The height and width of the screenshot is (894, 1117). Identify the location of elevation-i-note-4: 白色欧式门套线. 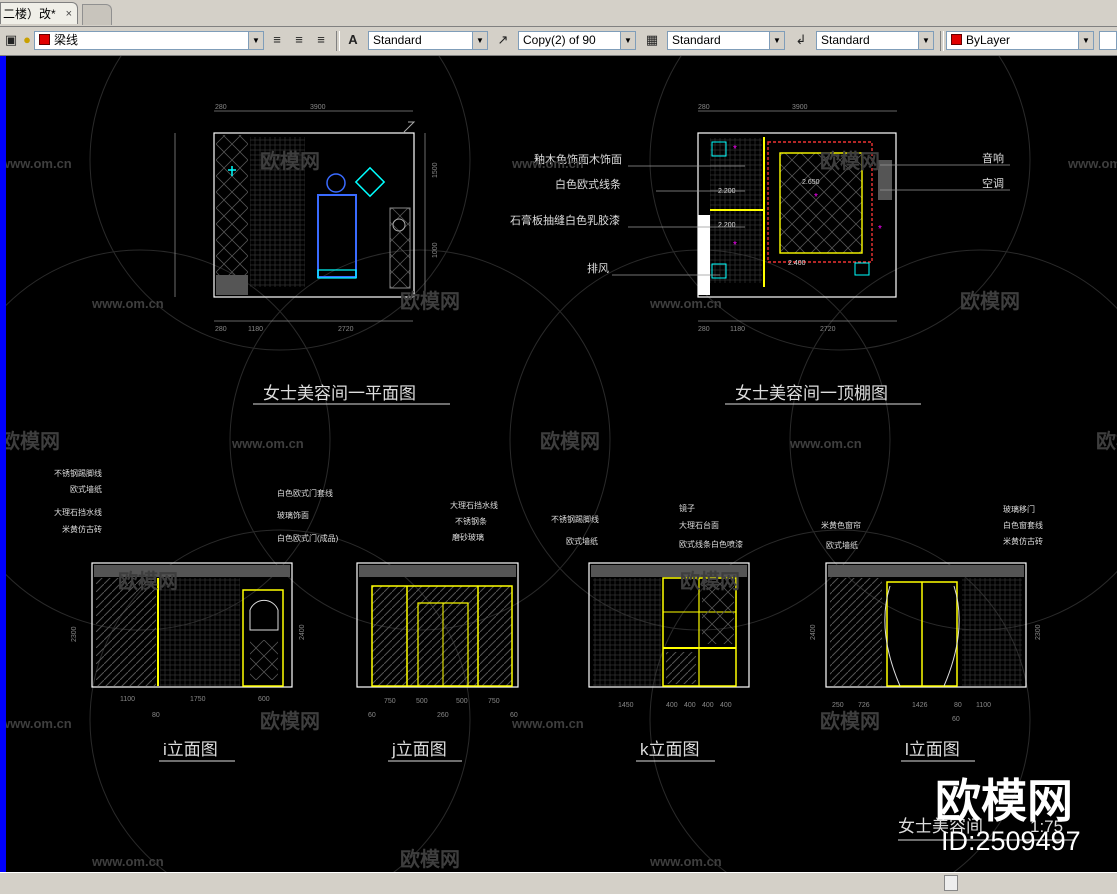
(305, 493).